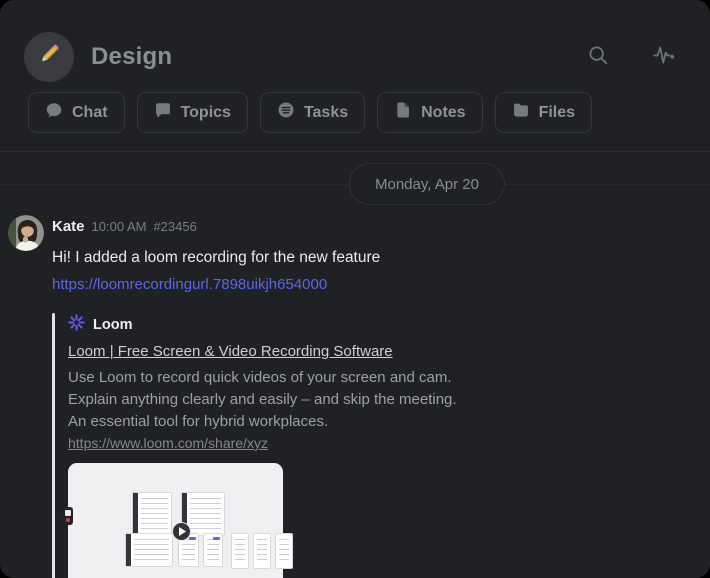 This screenshot has height=578, width=710. I want to click on preview-provider-row: Loom, so click(290, 325).